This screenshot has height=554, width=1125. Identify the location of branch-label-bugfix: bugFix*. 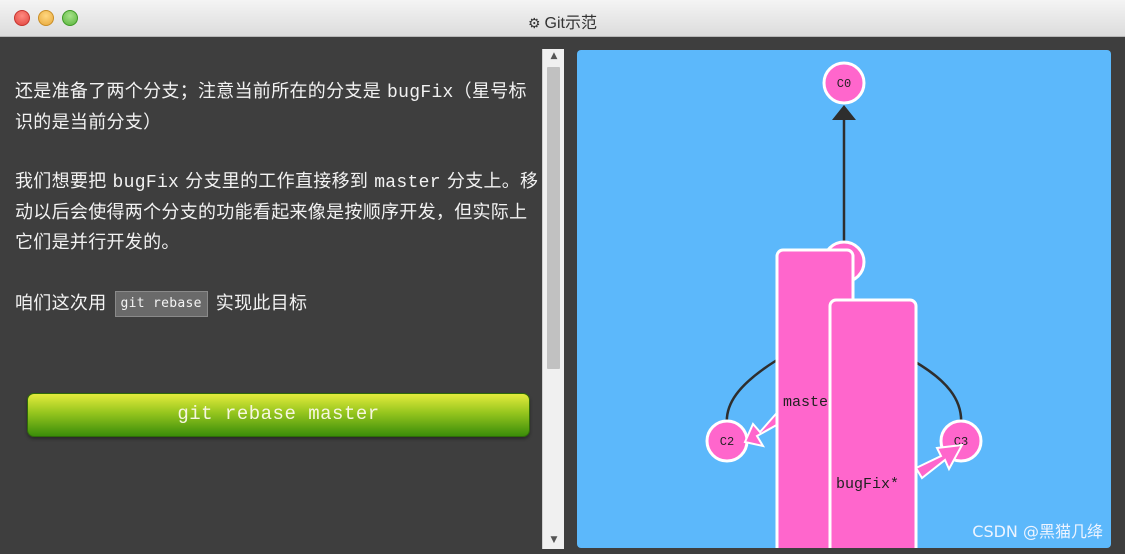
(873, 423).